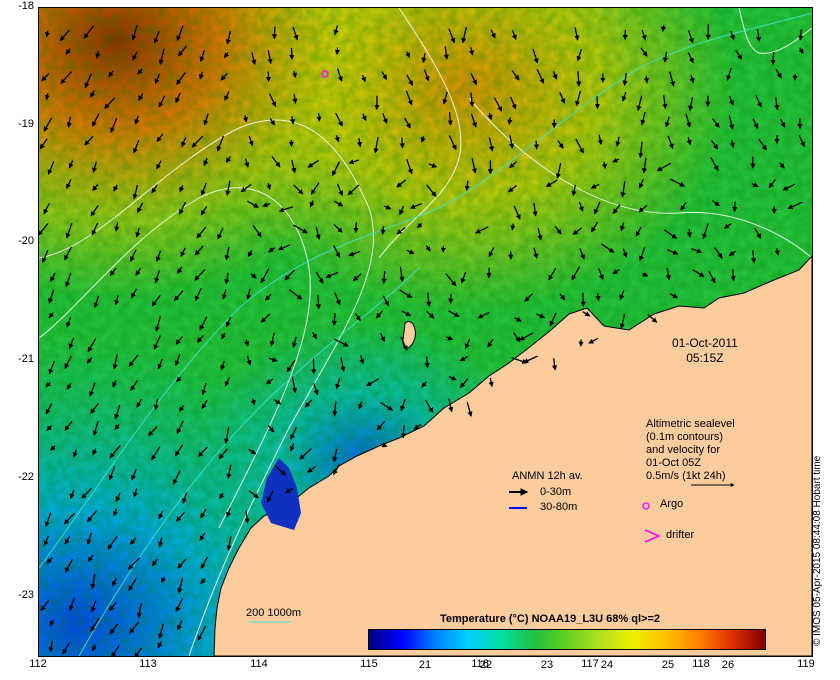  Describe the element at coordinates (690, 424) in the screenshot. I see `altimetry-line: Altimetric sealevel` at that location.